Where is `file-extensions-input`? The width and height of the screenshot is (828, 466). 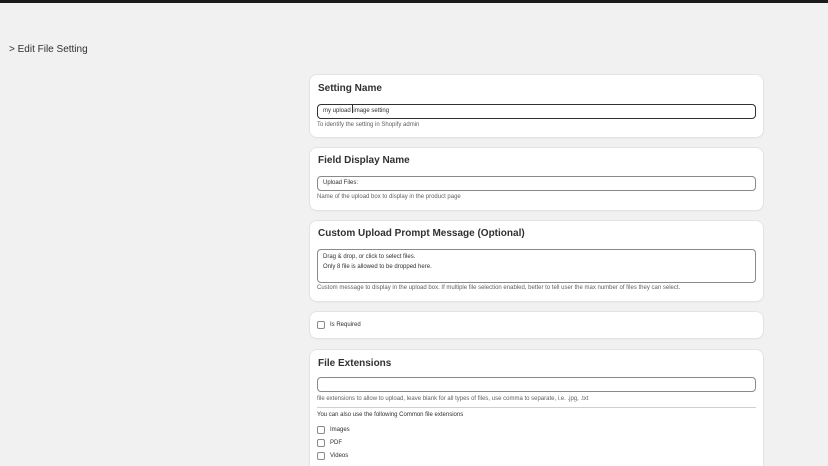
file-extensions-input is located at coordinates (536, 384).